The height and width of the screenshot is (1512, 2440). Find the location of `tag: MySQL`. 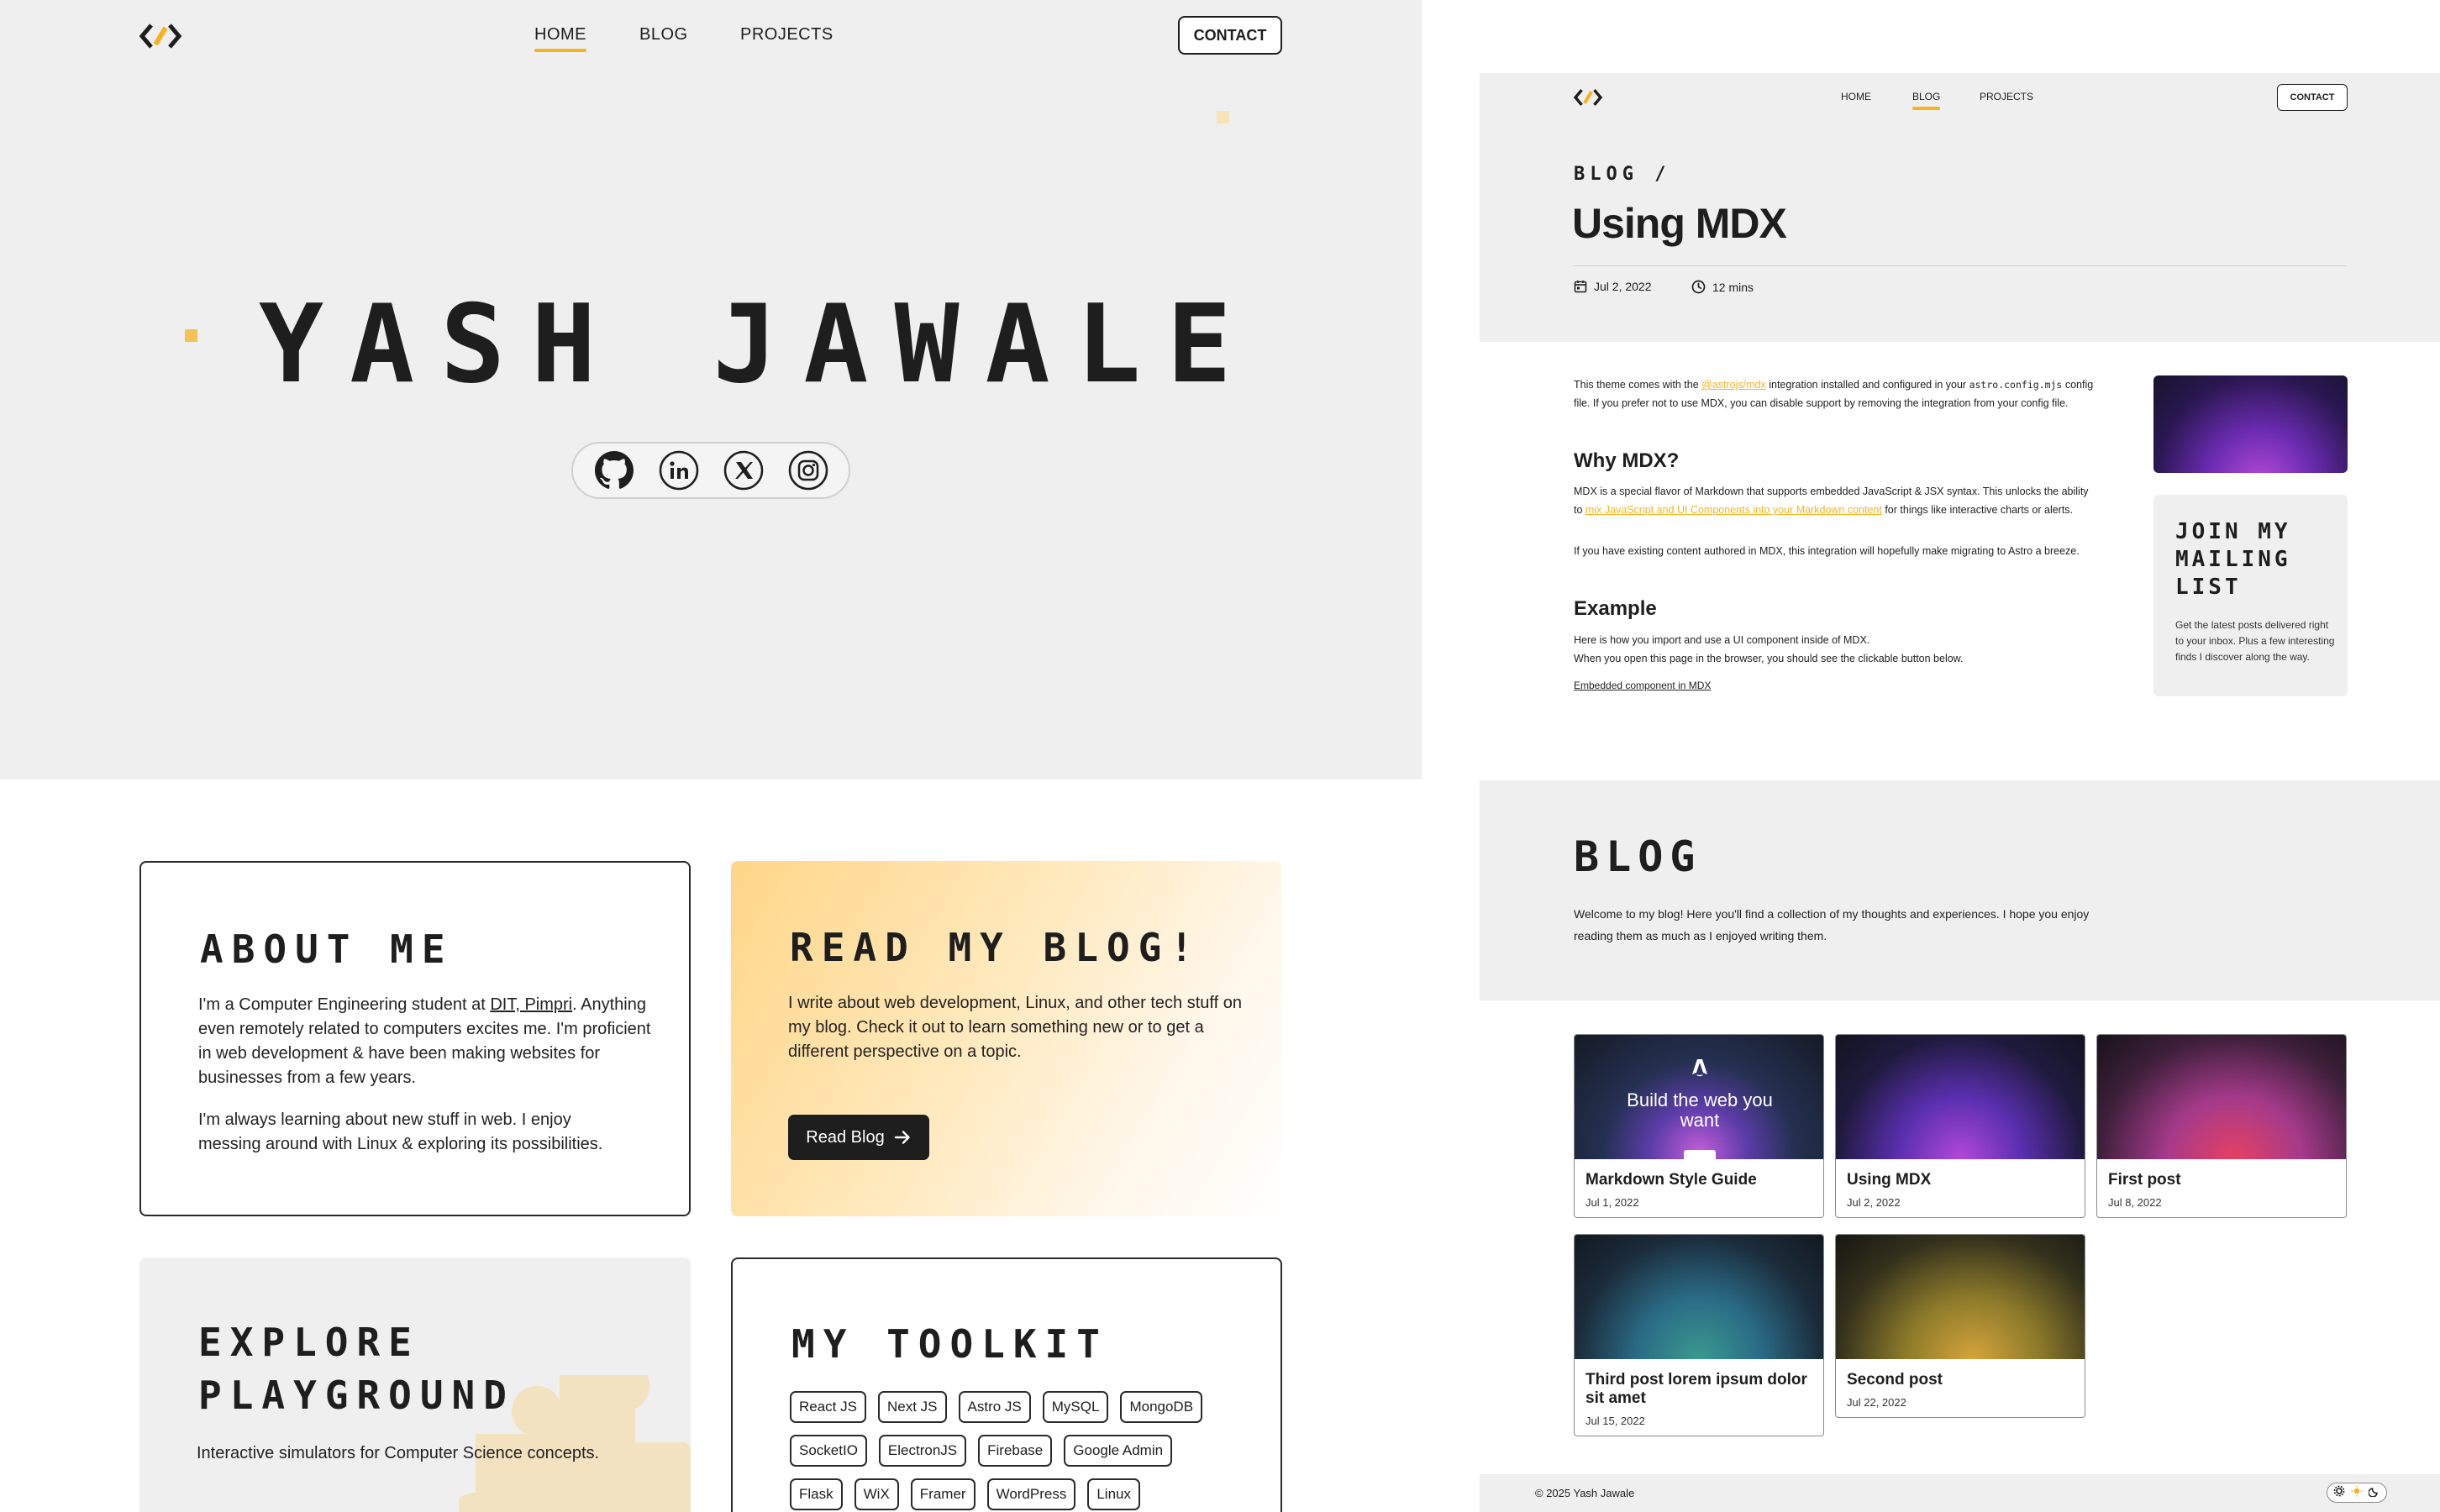

tag: MySQL is located at coordinates (1076, 1407).